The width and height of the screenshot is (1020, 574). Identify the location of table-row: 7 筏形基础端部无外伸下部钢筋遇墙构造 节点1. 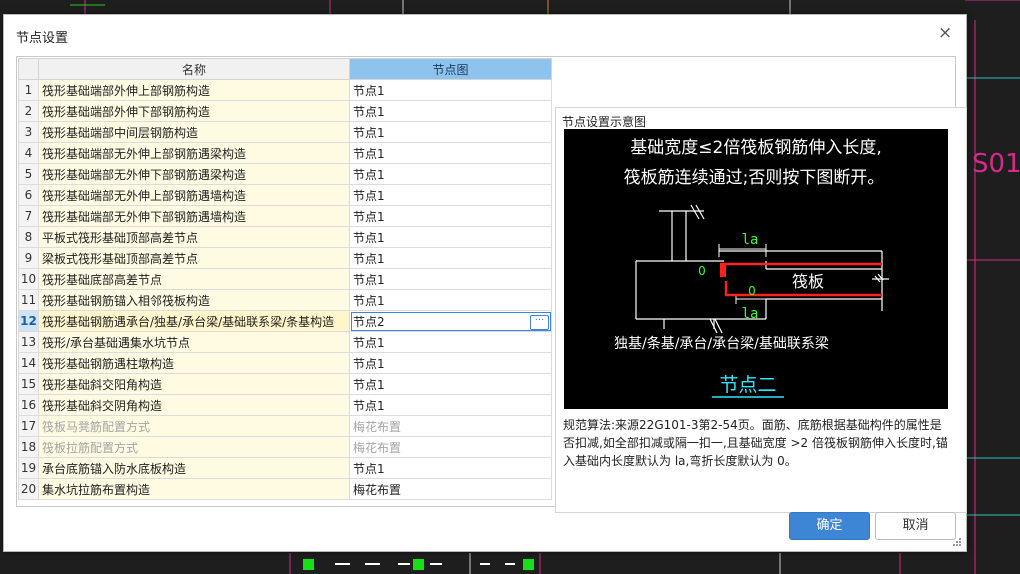
(285, 216).